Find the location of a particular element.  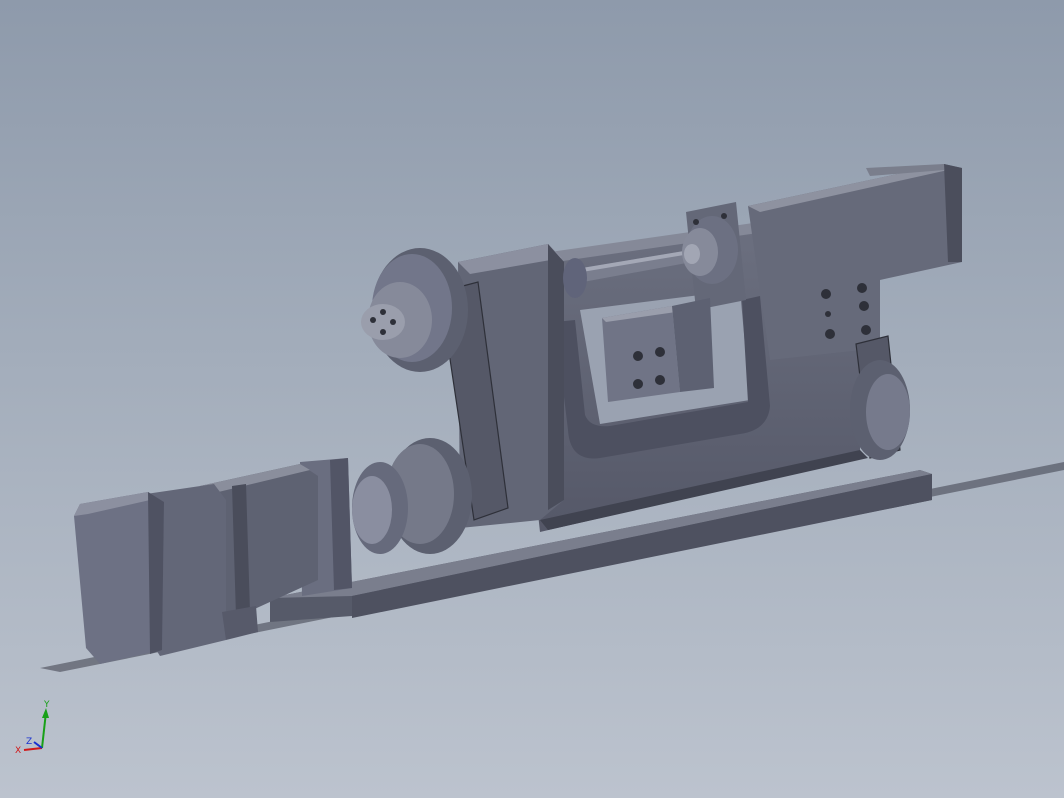

tailstock-block is located at coordinates (855, 262).